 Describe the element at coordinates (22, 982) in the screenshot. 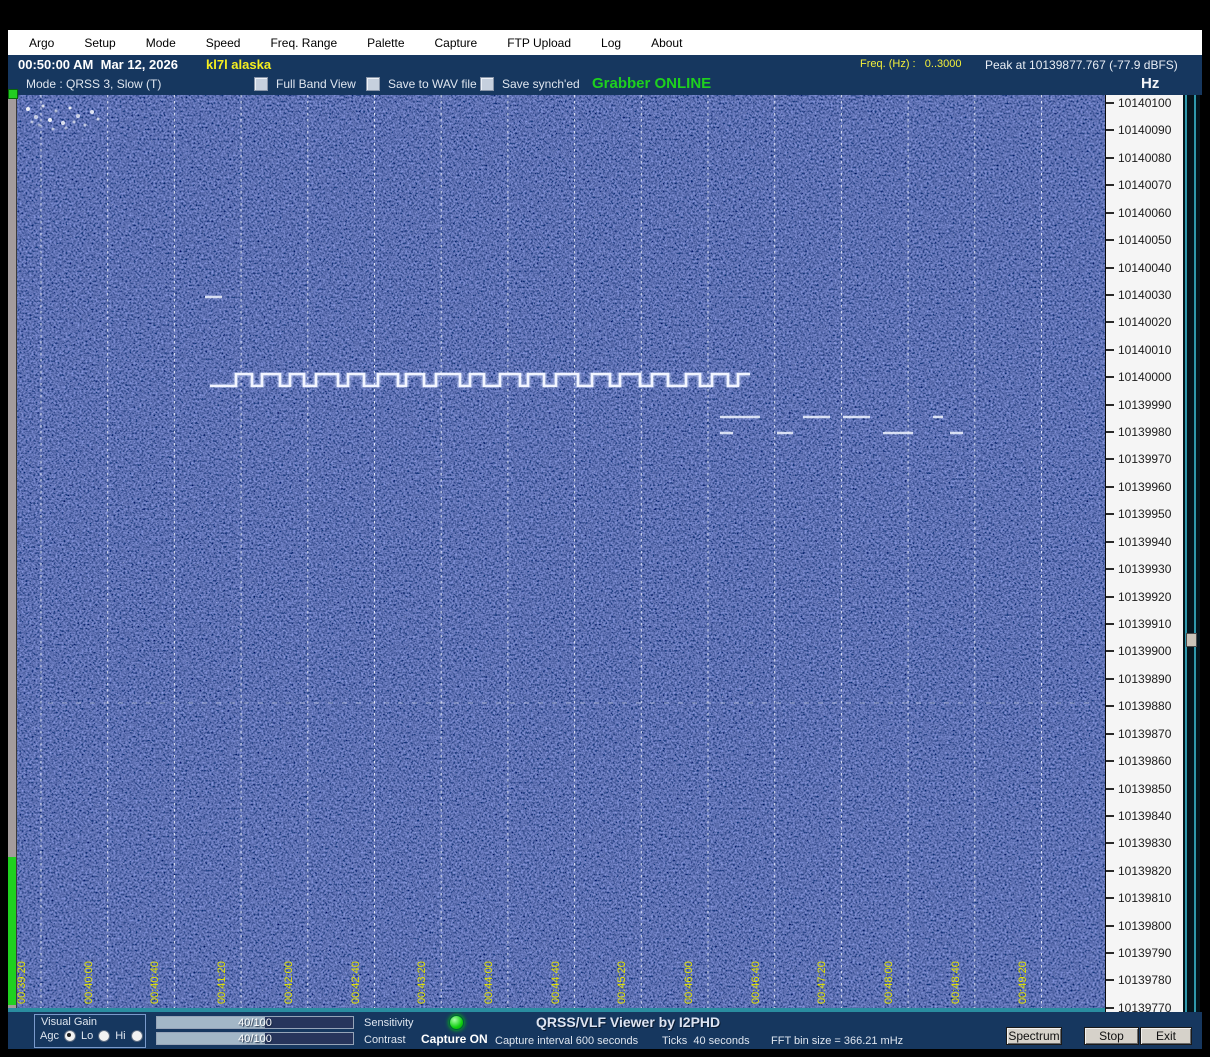

I see `time-axis-label: 00:39:20` at that location.